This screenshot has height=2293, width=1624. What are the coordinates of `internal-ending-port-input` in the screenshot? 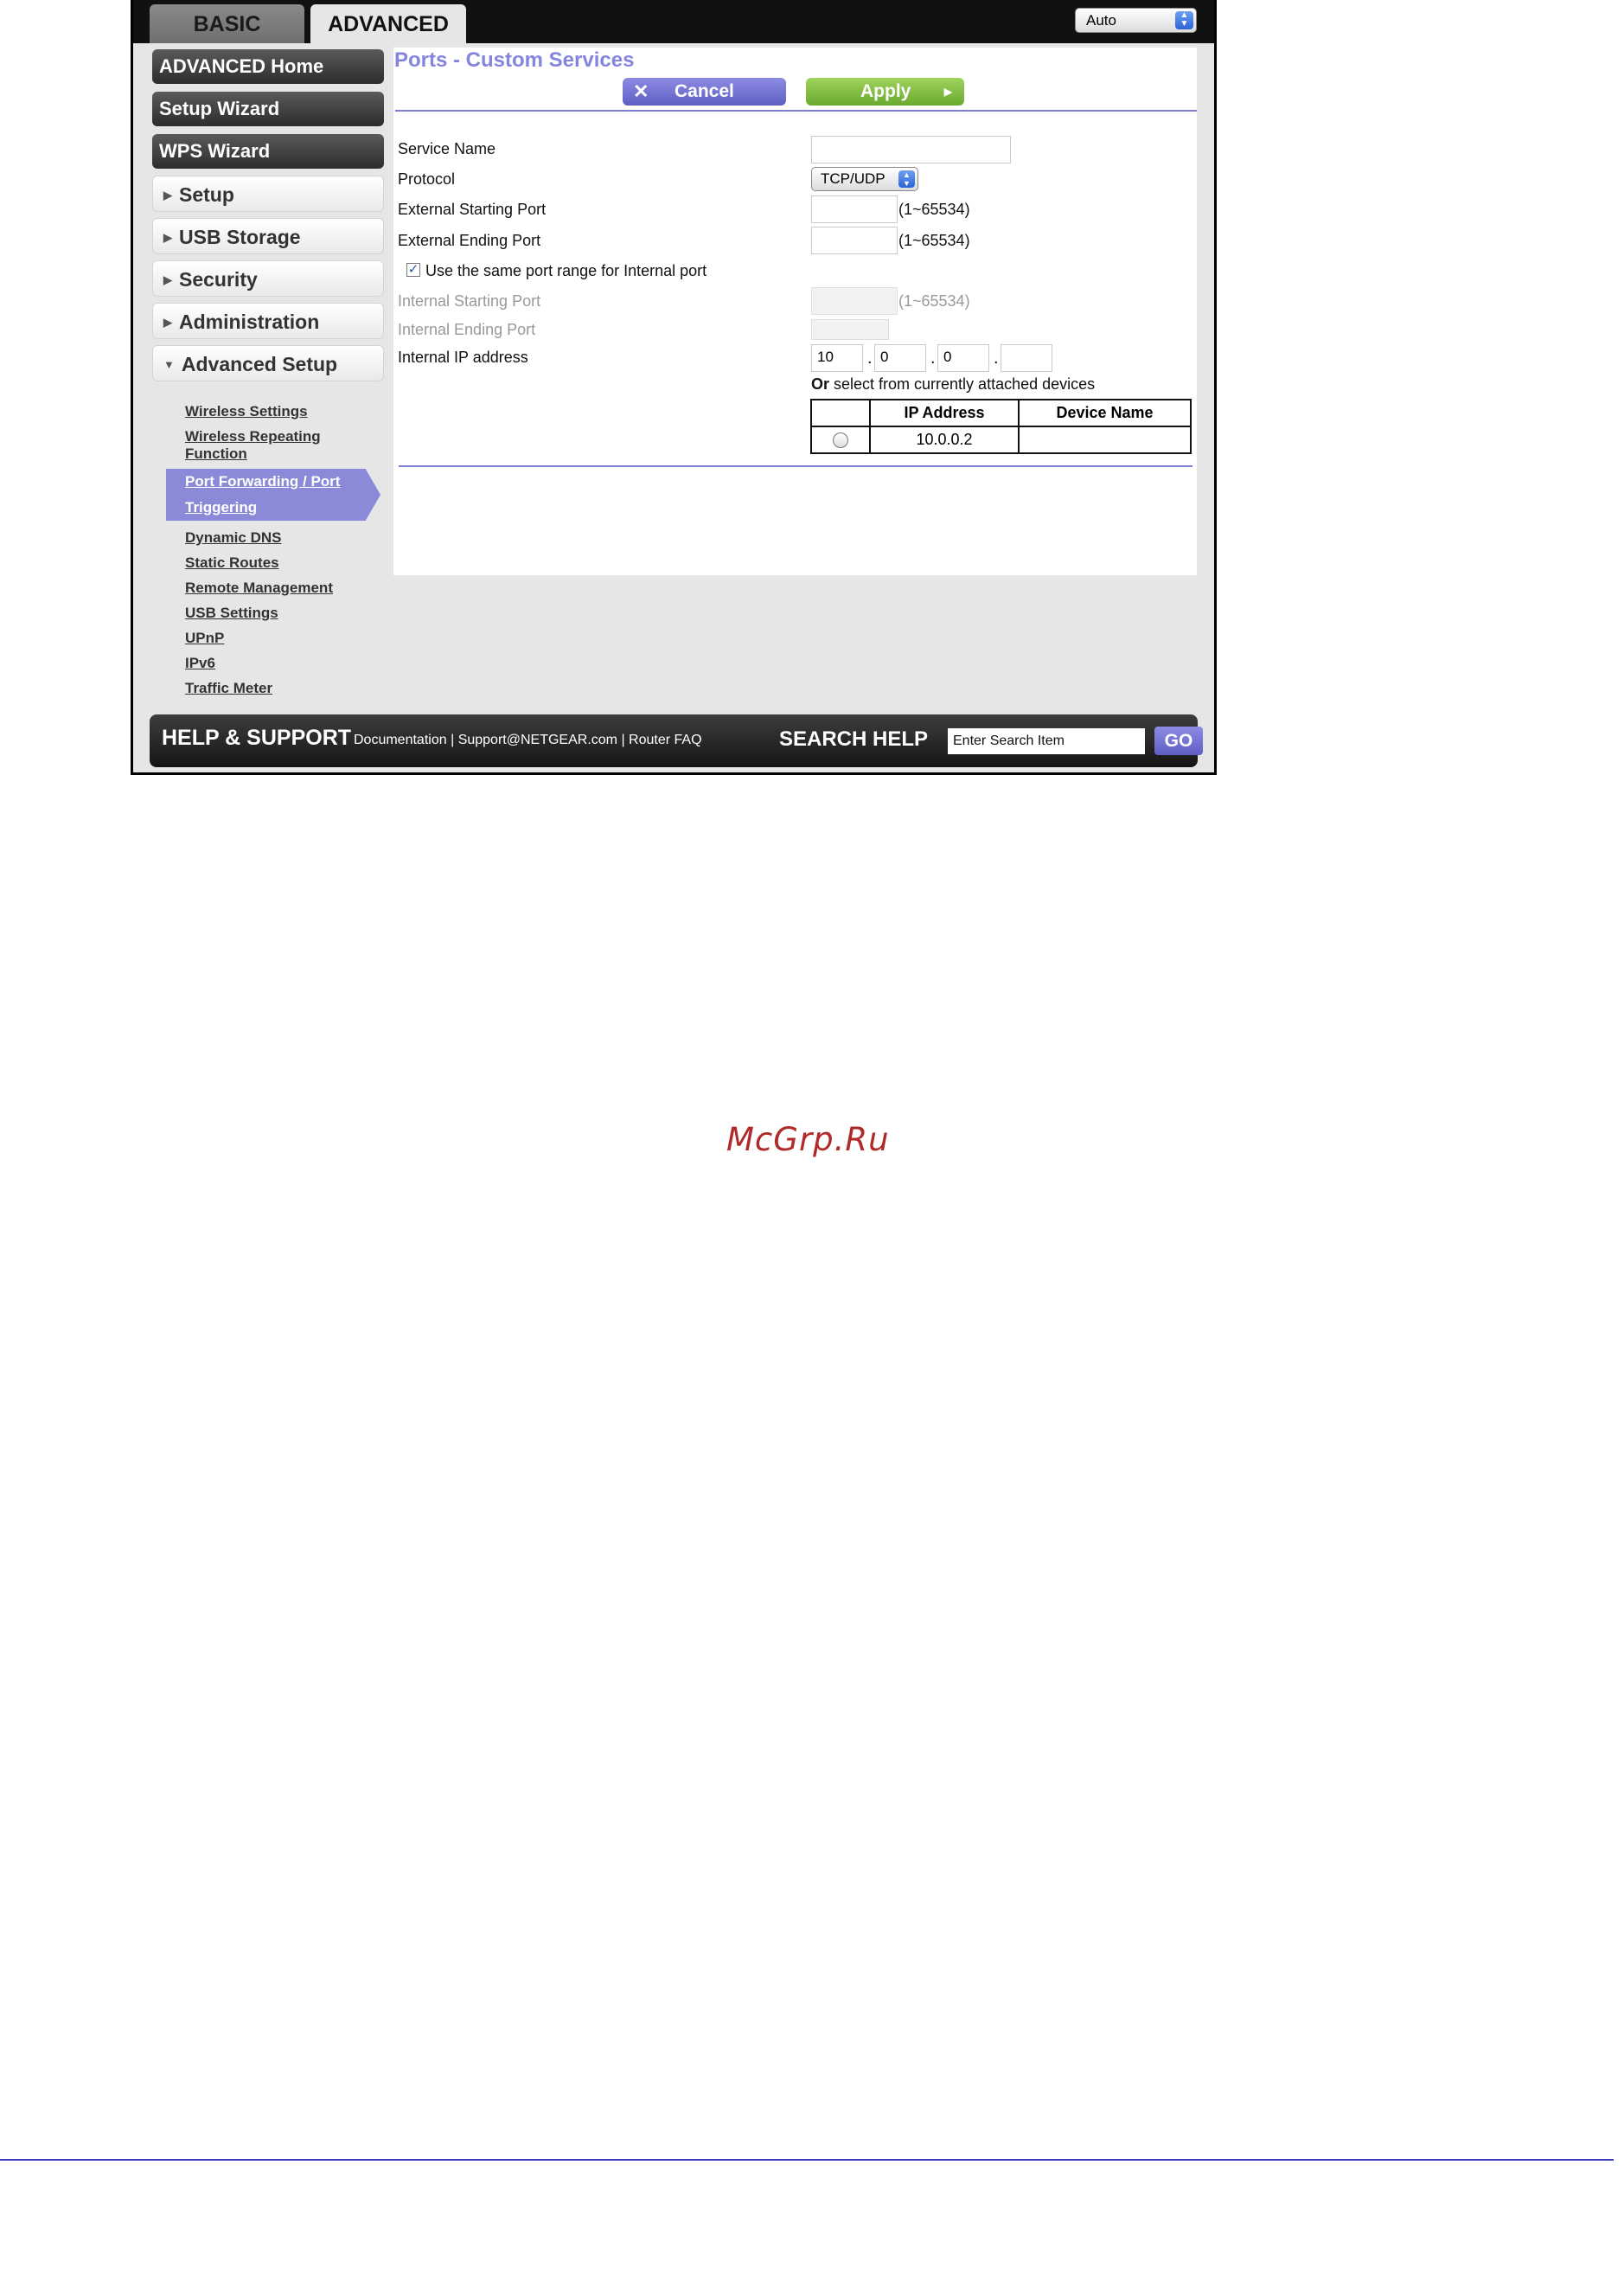 It's located at (850, 330).